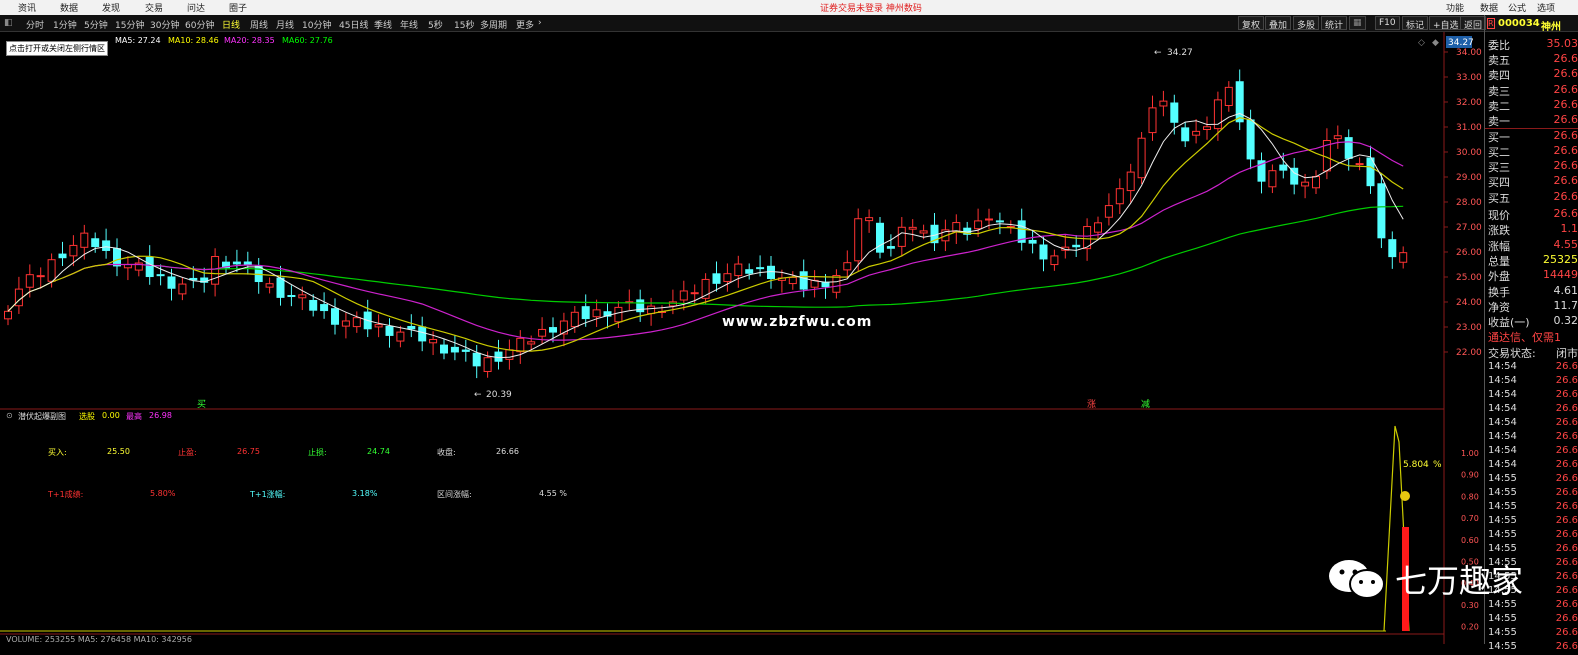  What do you see at coordinates (42, 416) in the screenshot?
I see `indicator-name: 潜伏起爆副图` at bounding box center [42, 416].